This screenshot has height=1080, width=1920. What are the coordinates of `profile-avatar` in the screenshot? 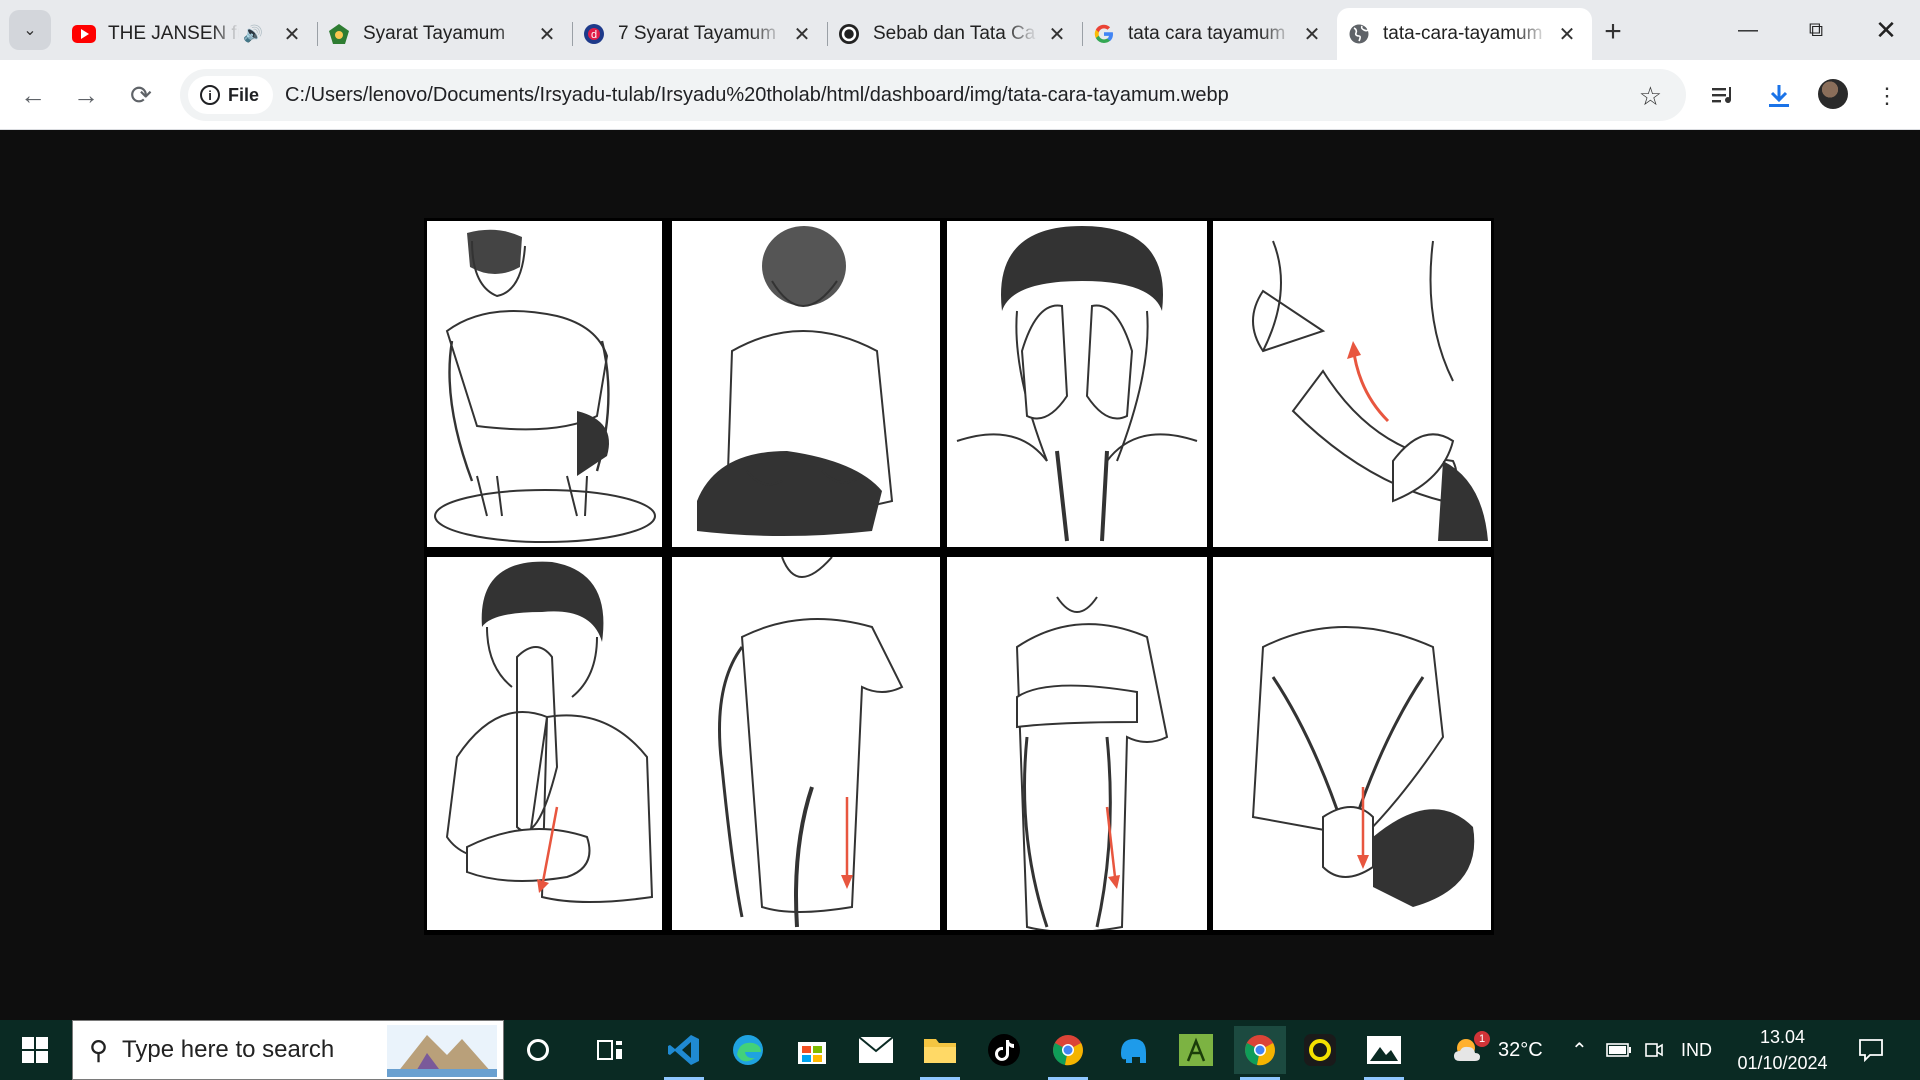 It's located at (1833, 94).